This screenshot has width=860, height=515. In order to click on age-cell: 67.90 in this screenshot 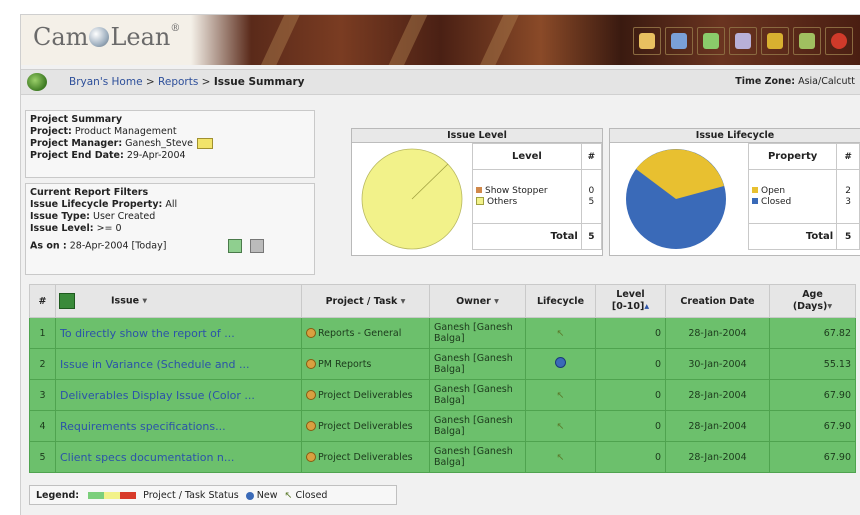, I will do `click(812, 457)`.